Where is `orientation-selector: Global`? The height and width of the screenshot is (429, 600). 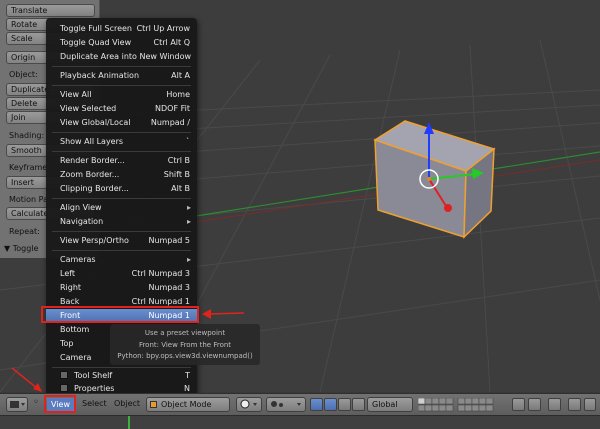
orientation-selector: Global is located at coordinates (390, 404).